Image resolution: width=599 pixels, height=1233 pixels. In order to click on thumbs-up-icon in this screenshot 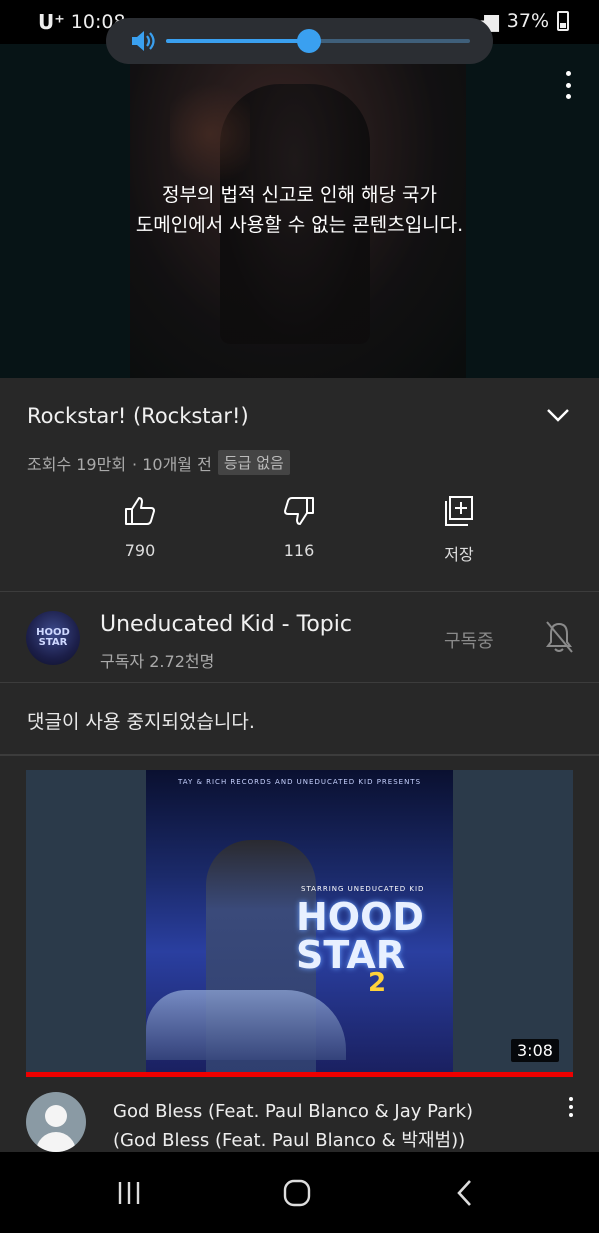, I will do `click(140, 511)`.